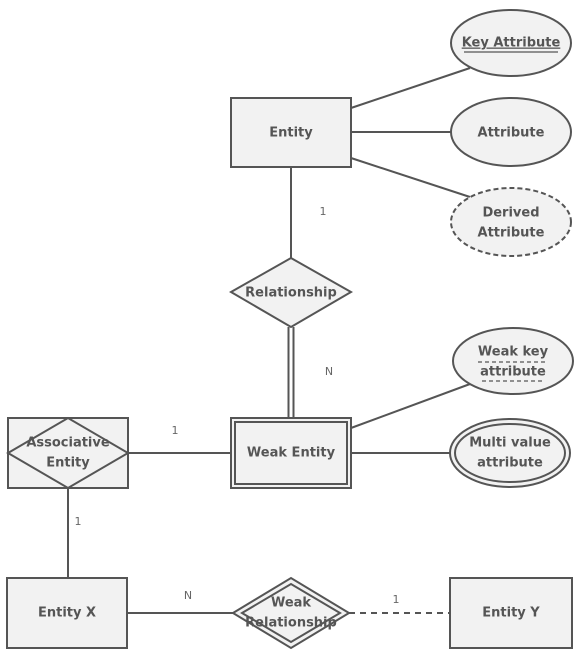 This screenshot has width=583, height=658. What do you see at coordinates (511, 222) in the screenshot?
I see `derived-attribute-node: Derived Attribute` at bounding box center [511, 222].